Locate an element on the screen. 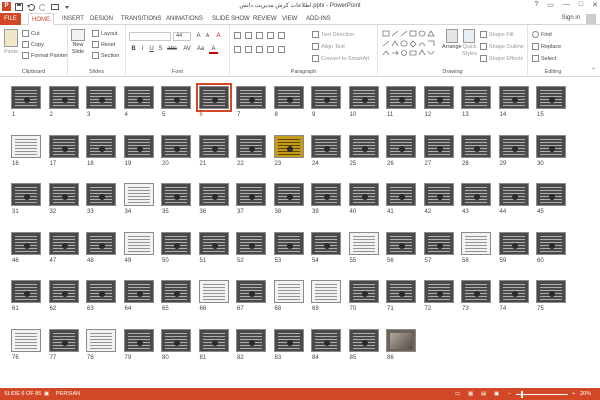 Image resolution: width=600 pixels, height=400 pixels. tab-home: HOME is located at coordinates (41, 19).